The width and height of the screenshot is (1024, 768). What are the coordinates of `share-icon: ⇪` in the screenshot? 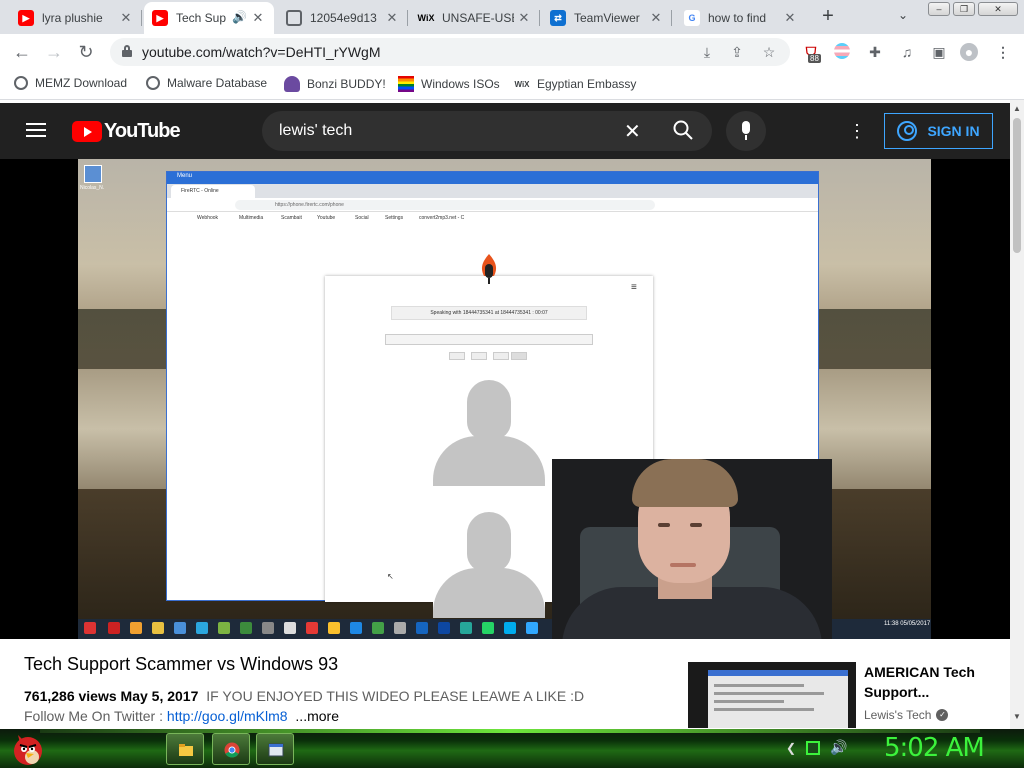 It's located at (737, 52).